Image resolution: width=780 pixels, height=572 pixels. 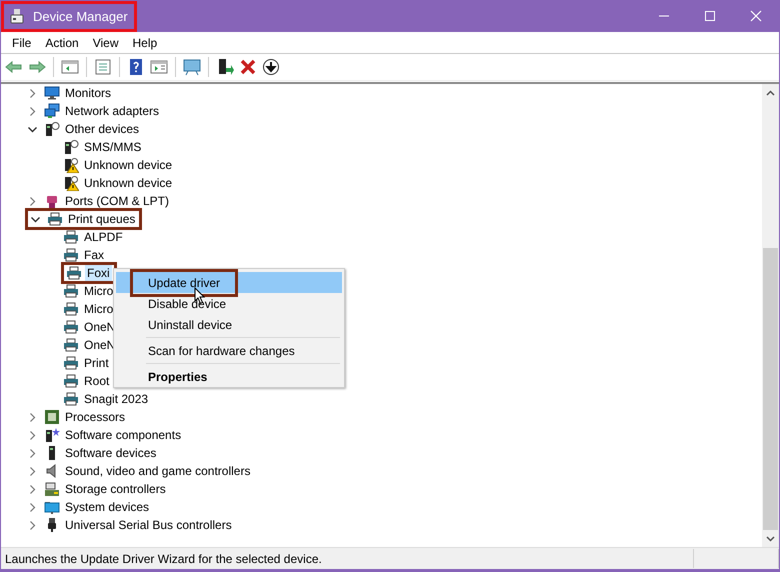 I want to click on menu-item: Help, so click(x=145, y=43).